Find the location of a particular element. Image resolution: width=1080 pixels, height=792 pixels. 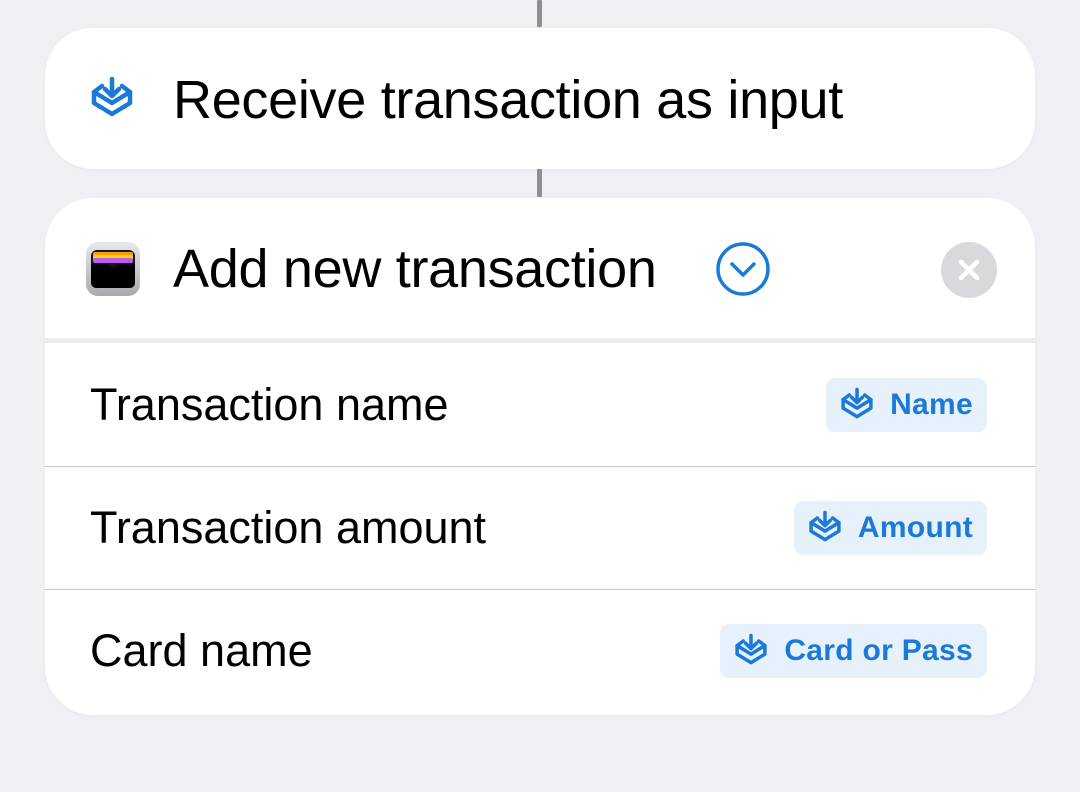

name-variable-token: Name is located at coordinates (906, 405).